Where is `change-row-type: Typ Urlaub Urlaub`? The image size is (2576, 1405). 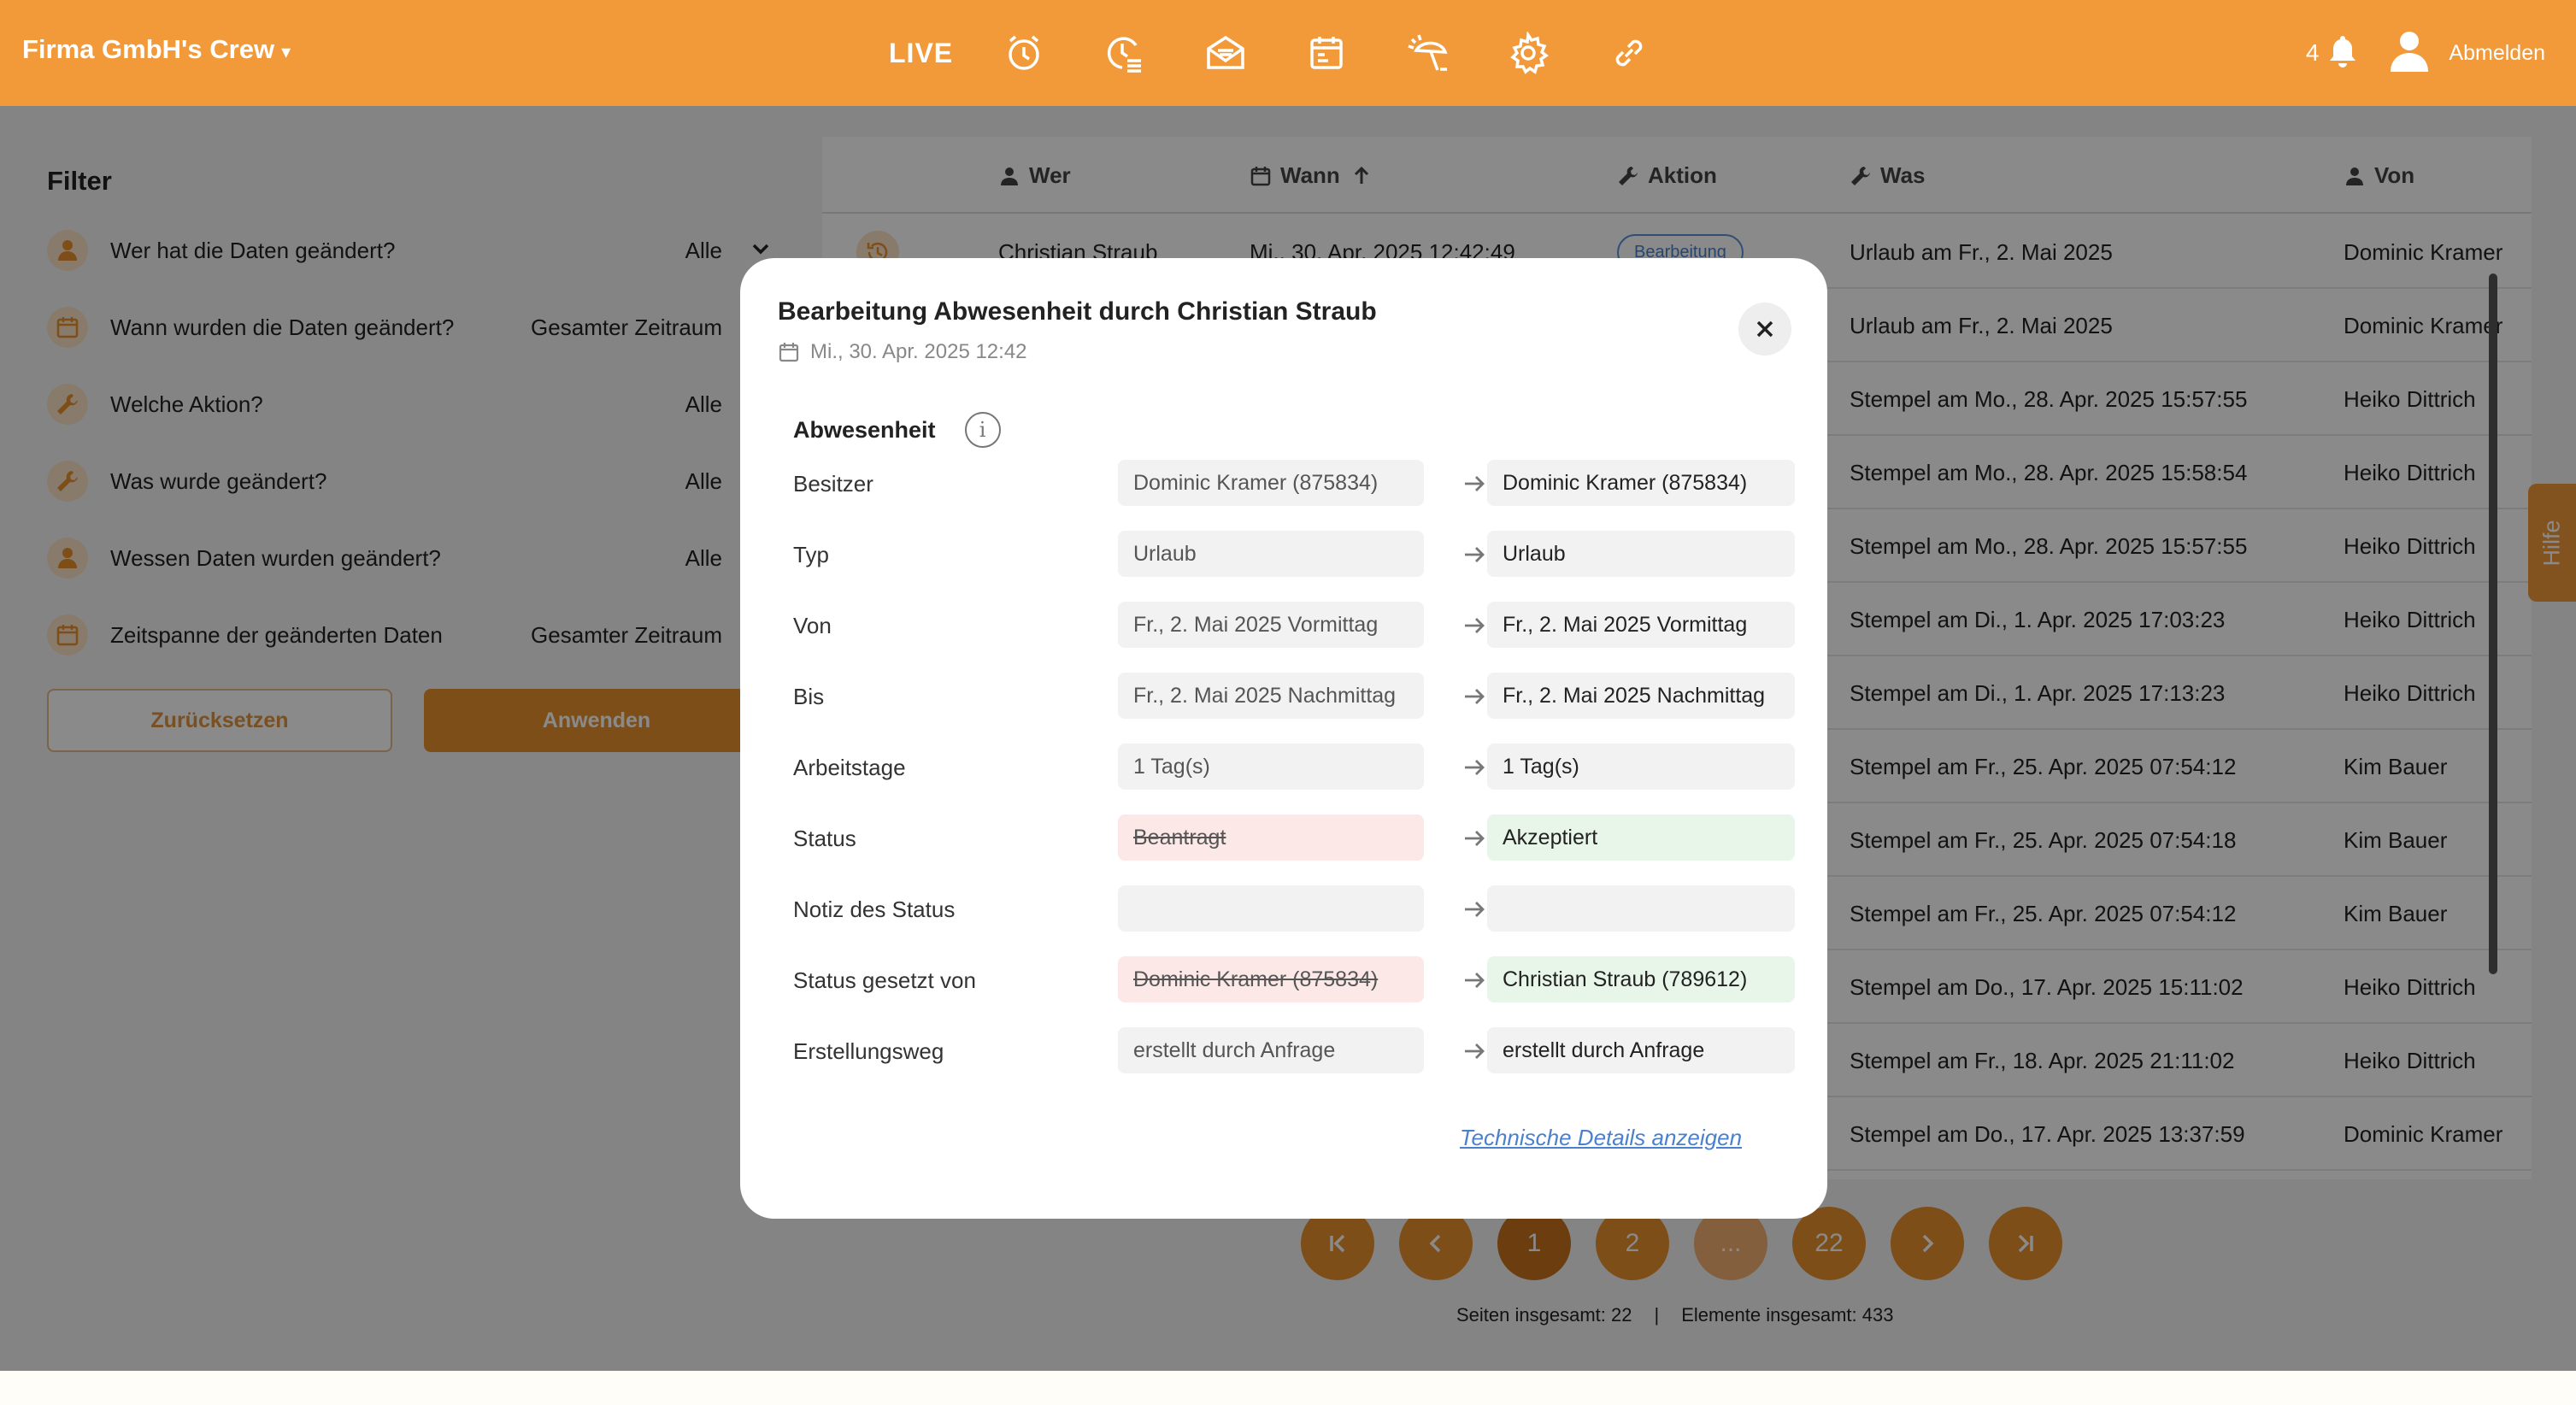
change-row-type: Typ Urlaub Urlaub is located at coordinates (1294, 554).